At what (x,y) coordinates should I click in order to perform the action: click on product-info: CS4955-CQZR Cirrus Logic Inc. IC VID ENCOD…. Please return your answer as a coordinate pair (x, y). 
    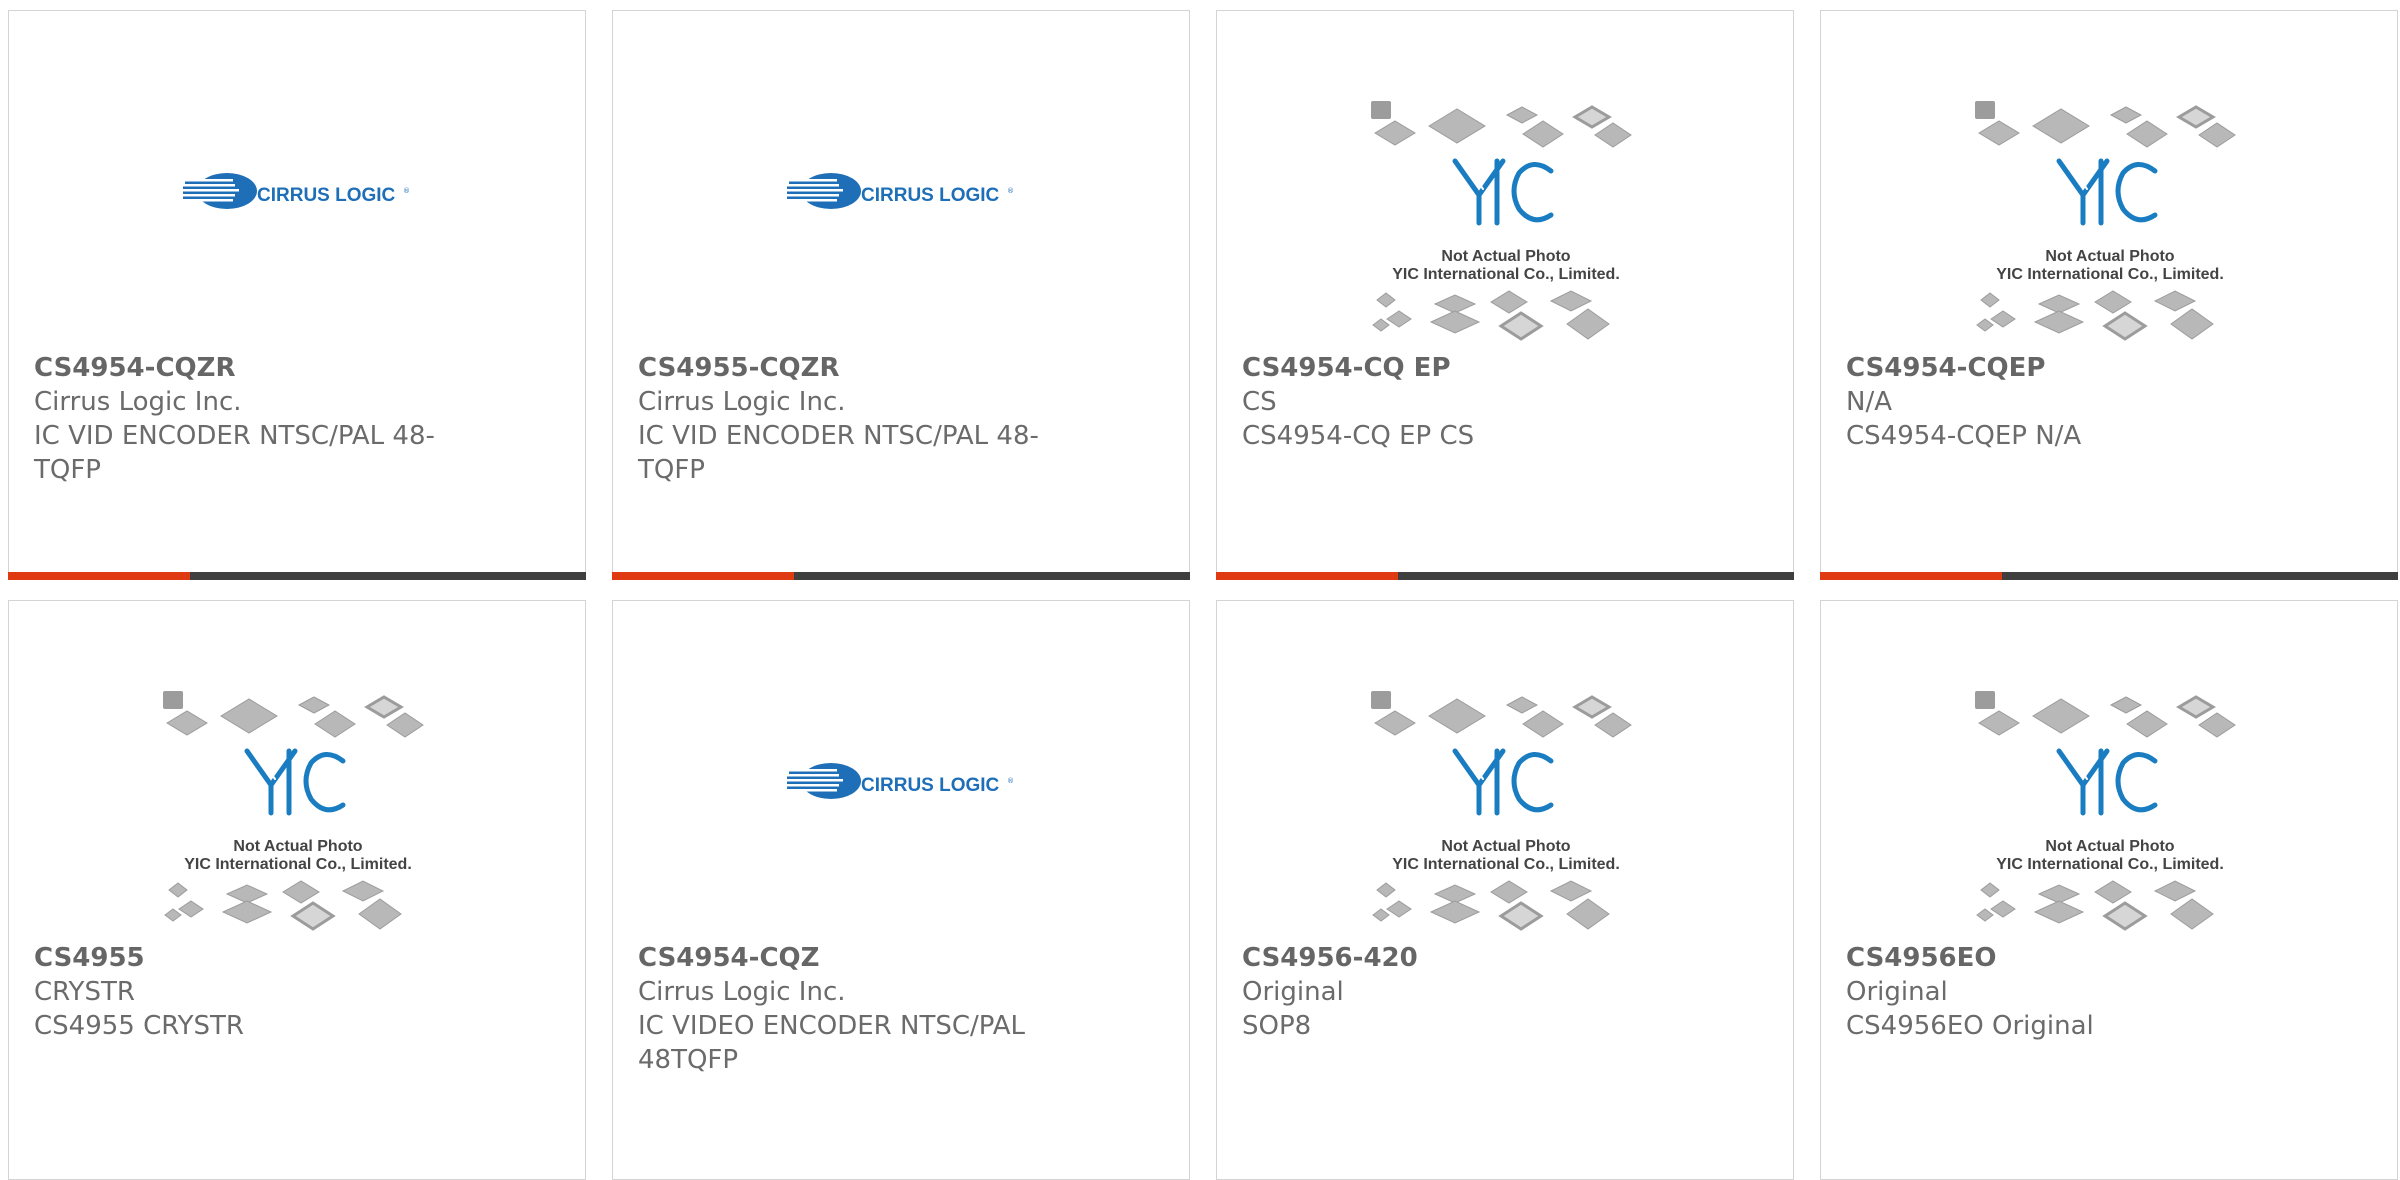
    Looking at the image, I should click on (848, 419).